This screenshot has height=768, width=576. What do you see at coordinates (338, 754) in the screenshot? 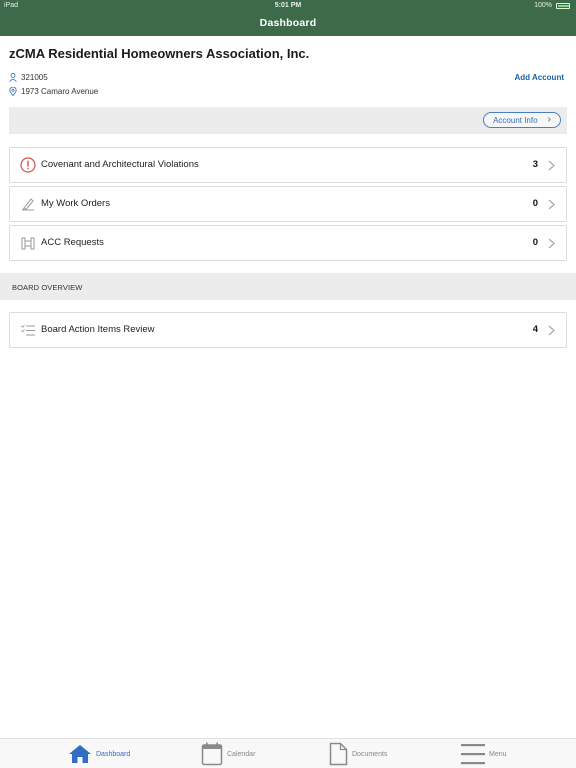
I see `document-icon` at bounding box center [338, 754].